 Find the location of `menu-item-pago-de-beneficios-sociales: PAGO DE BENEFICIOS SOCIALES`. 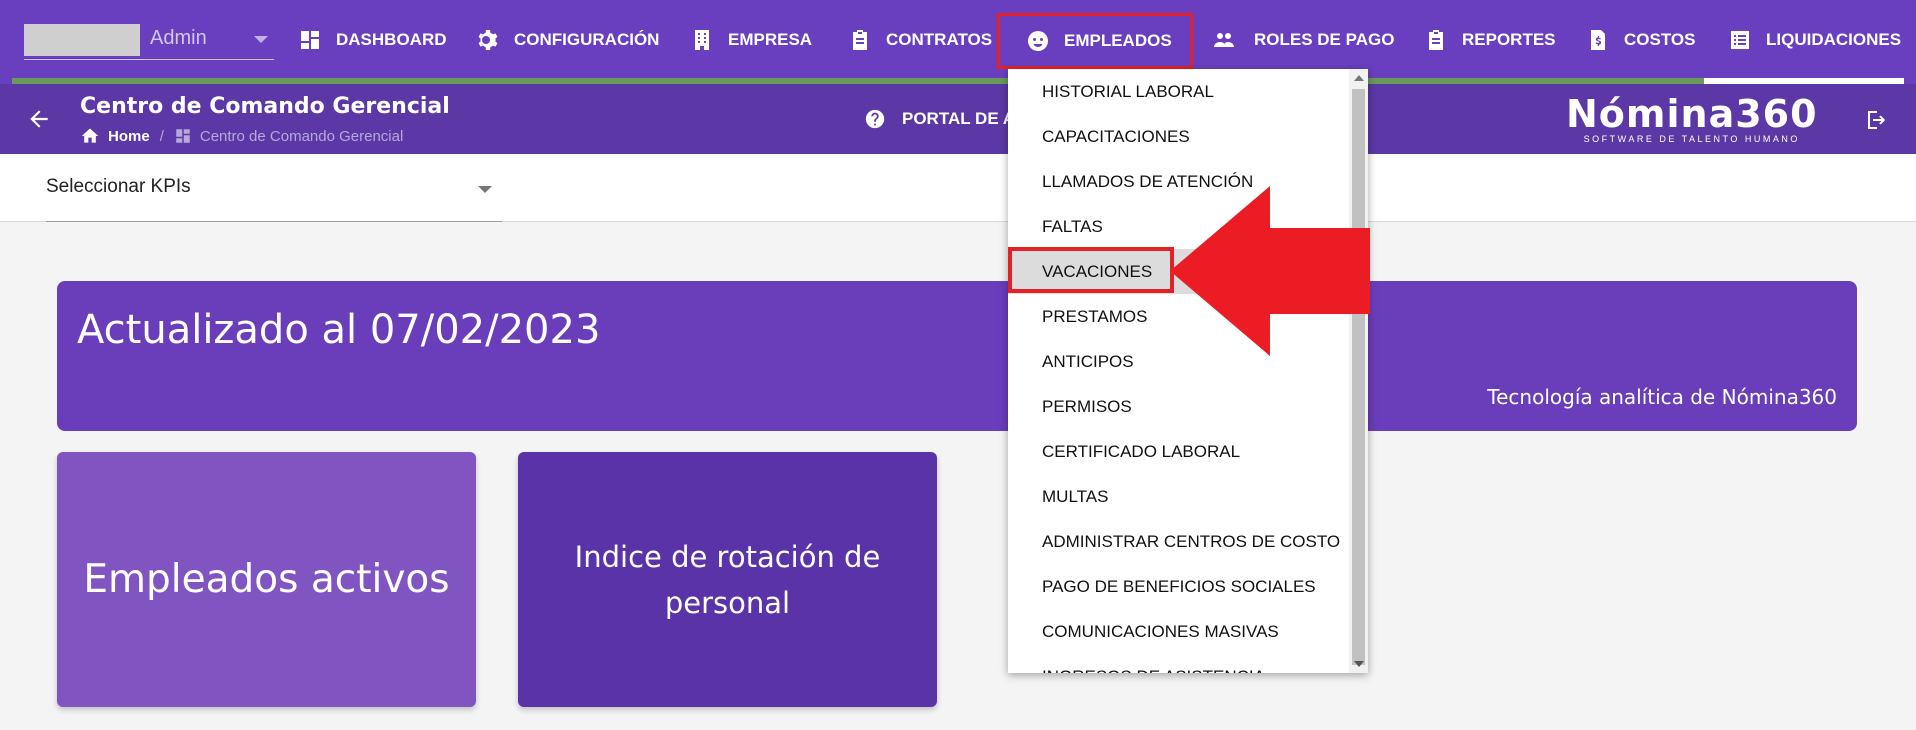

menu-item-pago-de-beneficios-sociales: PAGO DE BENEFICIOS SOCIALES is located at coordinates (1178, 586).